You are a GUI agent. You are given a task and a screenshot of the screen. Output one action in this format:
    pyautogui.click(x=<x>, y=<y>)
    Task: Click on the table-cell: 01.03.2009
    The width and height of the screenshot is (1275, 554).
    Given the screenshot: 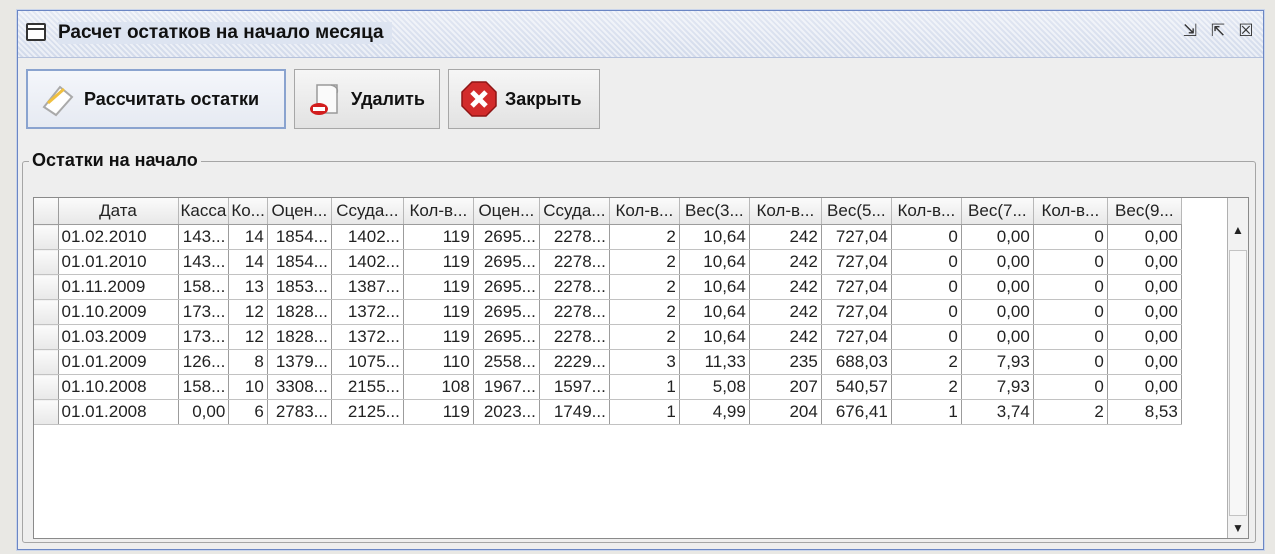 What is the action you would take?
    pyautogui.click(x=118, y=337)
    